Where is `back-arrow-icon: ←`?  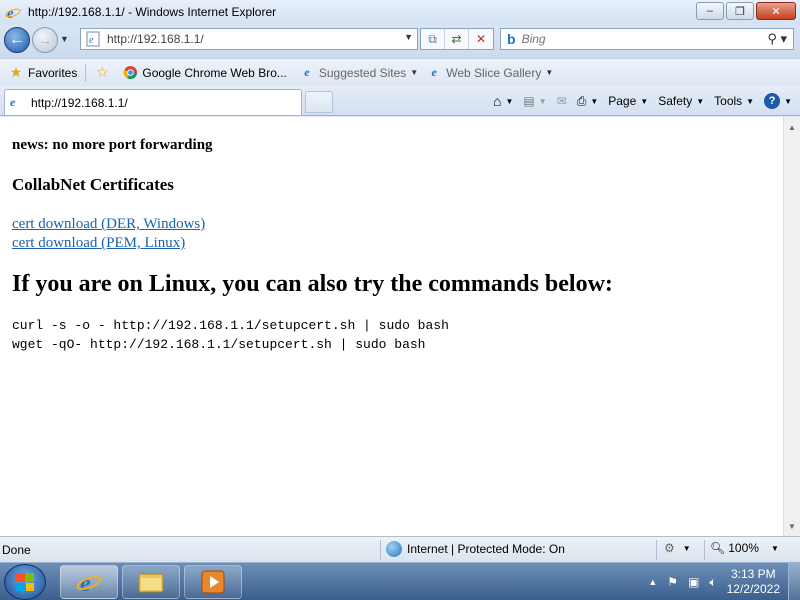
back-arrow-icon: ← is located at coordinates (17, 39).